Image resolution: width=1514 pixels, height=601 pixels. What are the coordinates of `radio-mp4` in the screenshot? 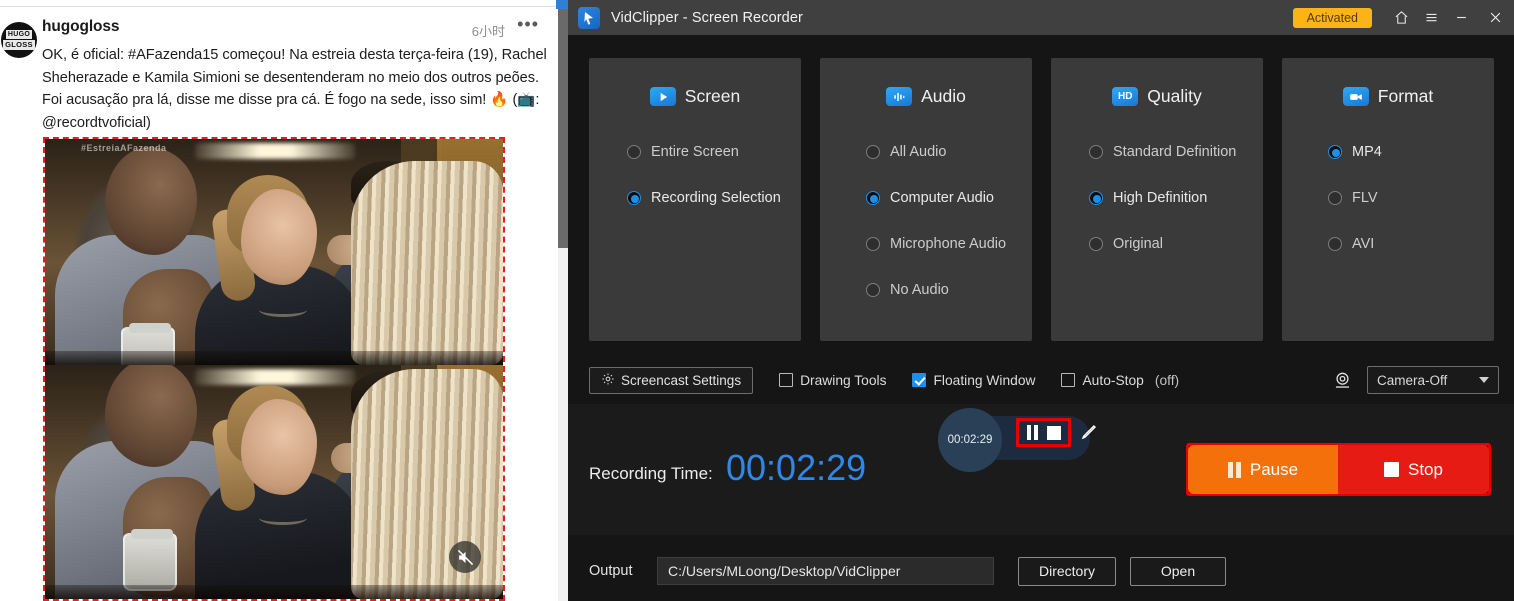 It's located at (1335, 152).